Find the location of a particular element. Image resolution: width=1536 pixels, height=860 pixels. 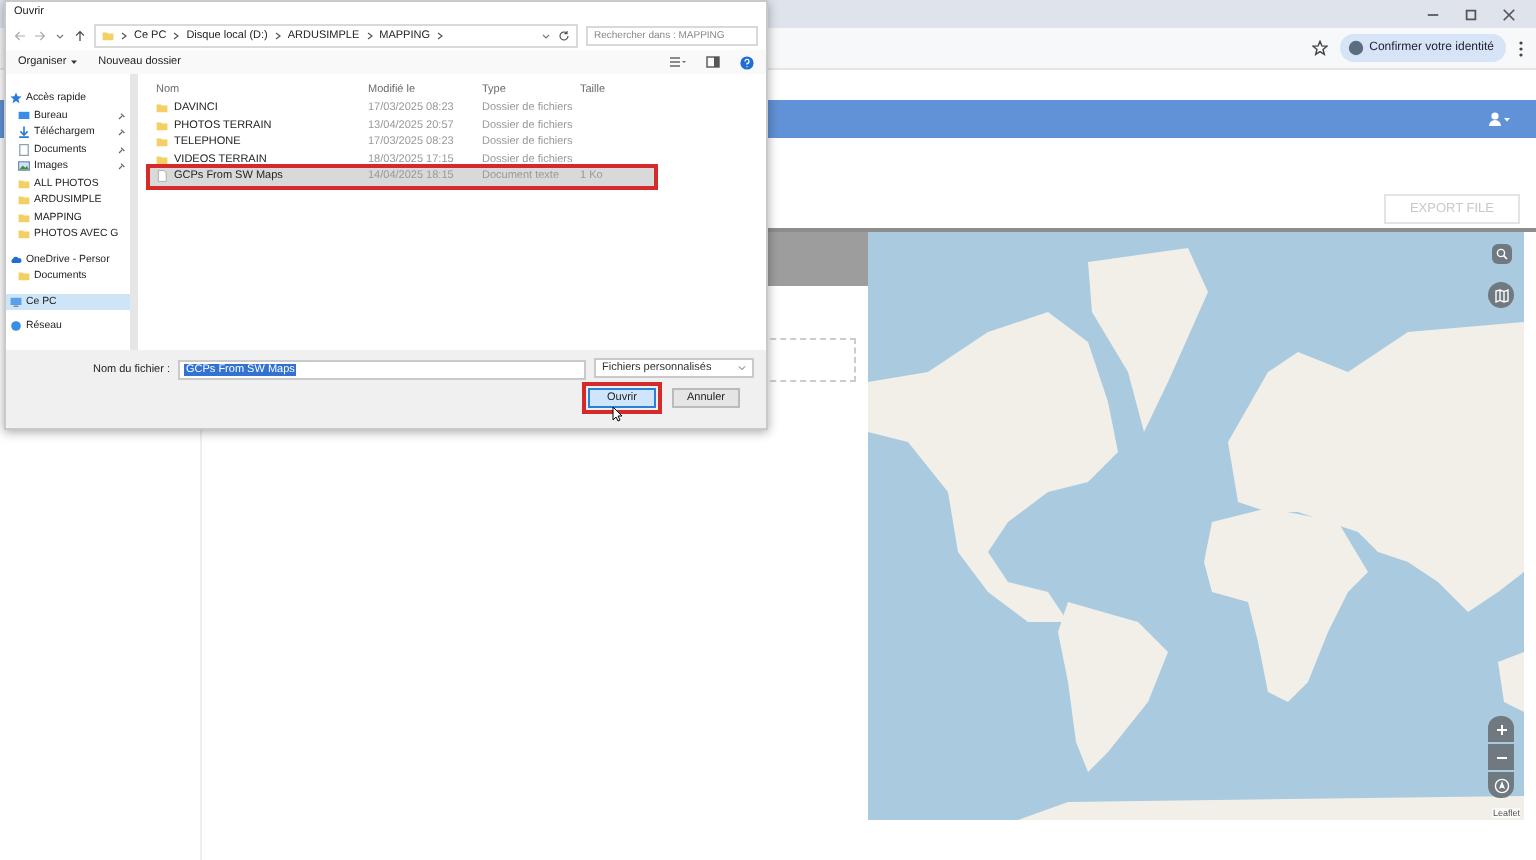

plus-icon is located at coordinates (1501, 729).